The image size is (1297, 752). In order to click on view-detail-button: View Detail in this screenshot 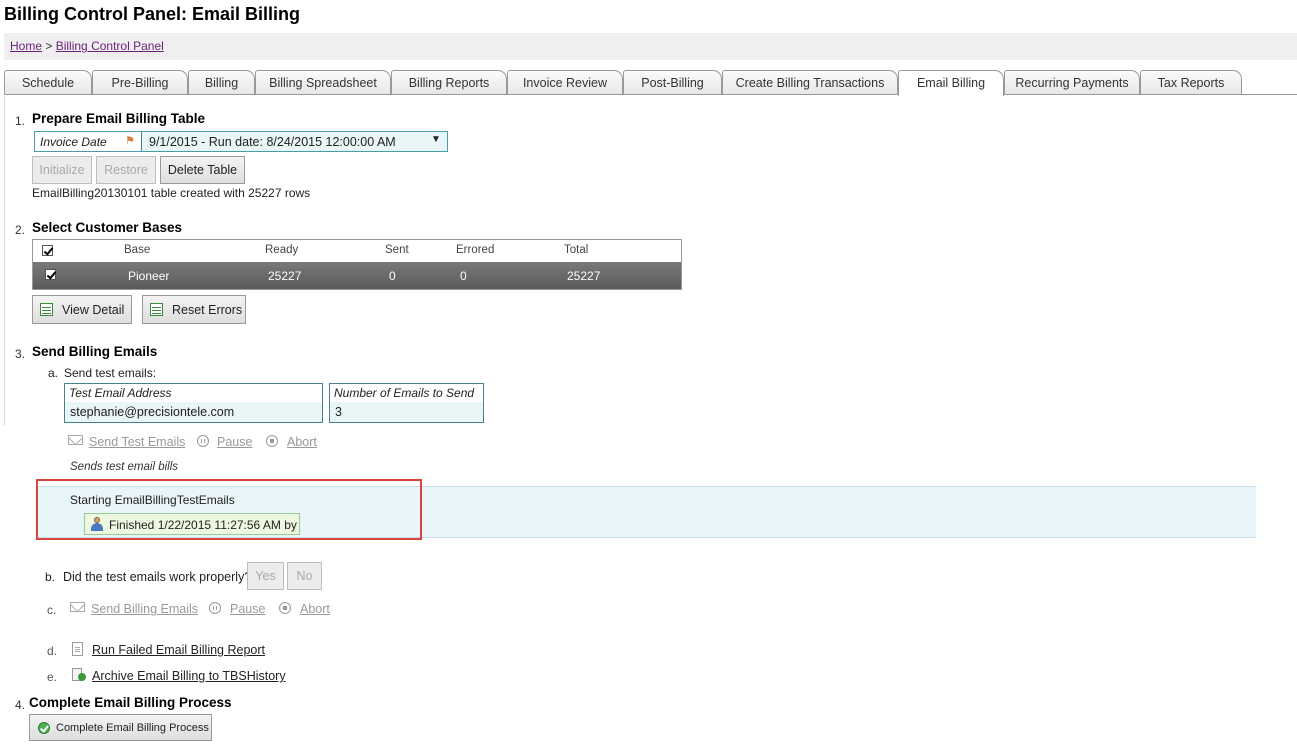, I will do `click(82, 309)`.